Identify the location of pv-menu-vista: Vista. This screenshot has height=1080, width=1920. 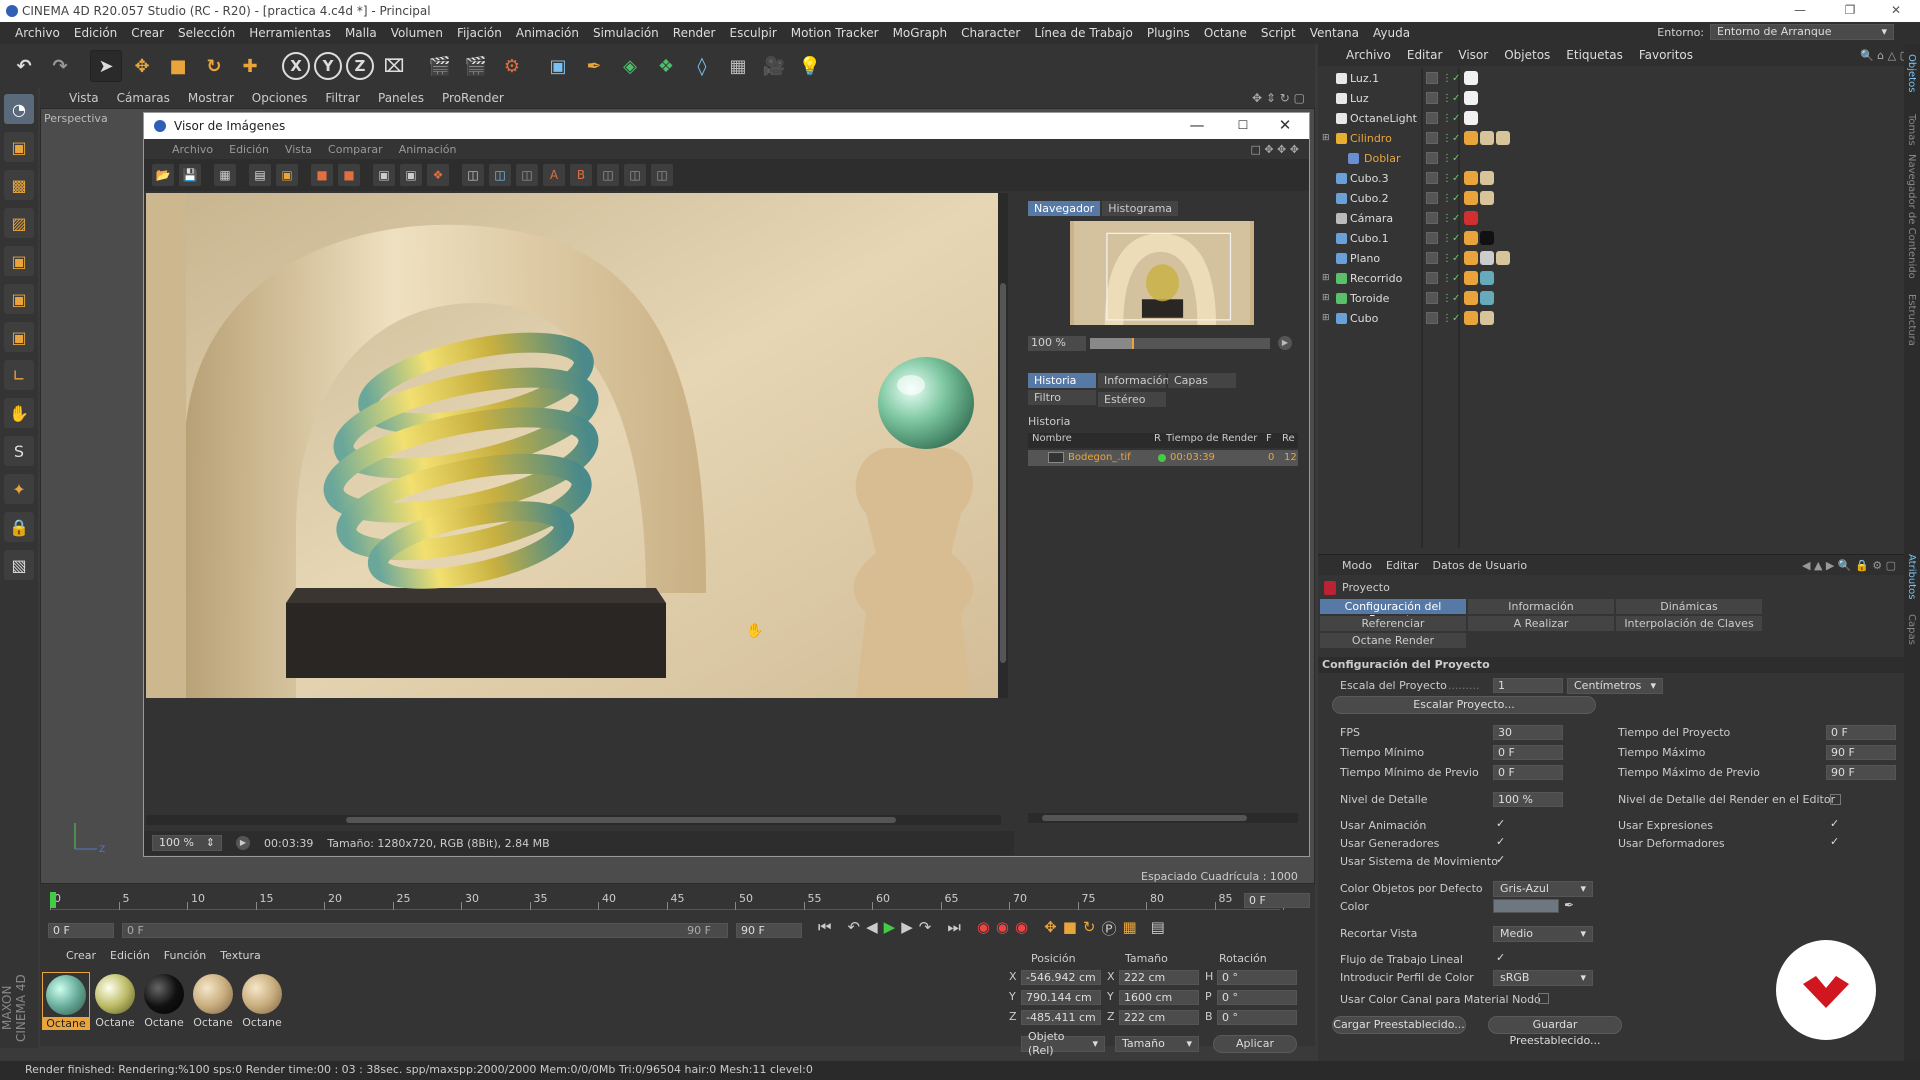
(298, 149).